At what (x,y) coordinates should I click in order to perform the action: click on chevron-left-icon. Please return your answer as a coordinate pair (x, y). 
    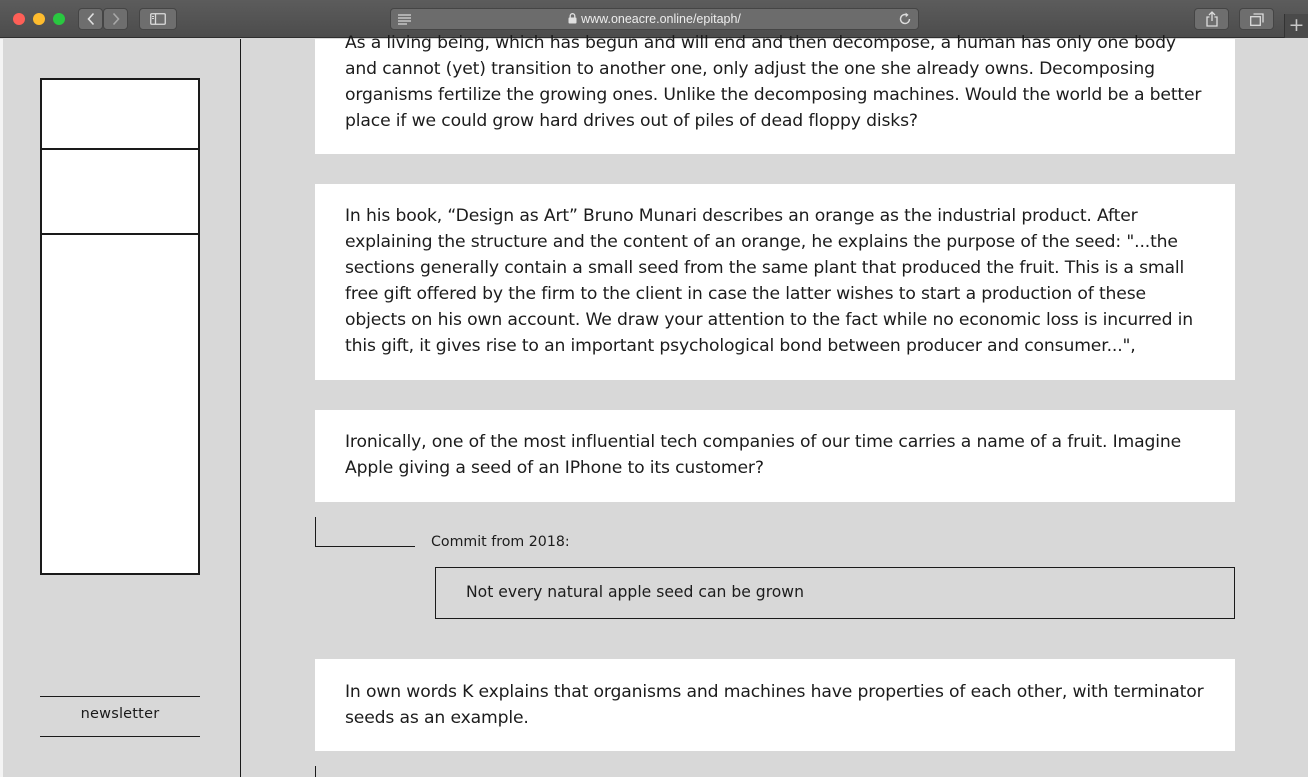
    Looking at the image, I should click on (90, 19).